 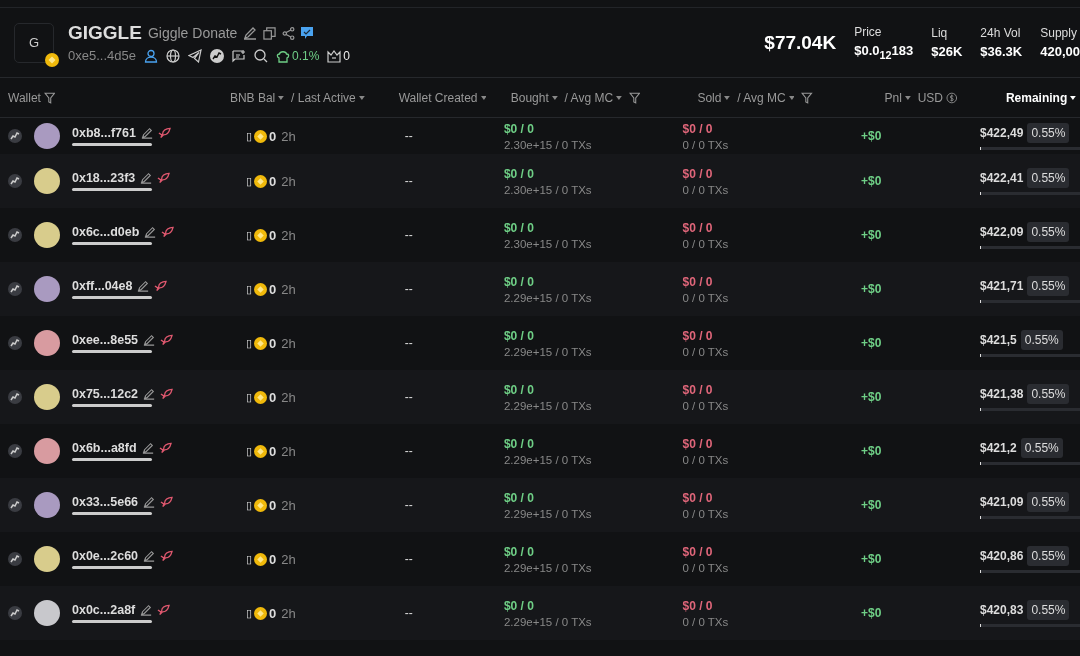 What do you see at coordinates (1073, 97) in the screenshot?
I see `caret-icon` at bounding box center [1073, 97].